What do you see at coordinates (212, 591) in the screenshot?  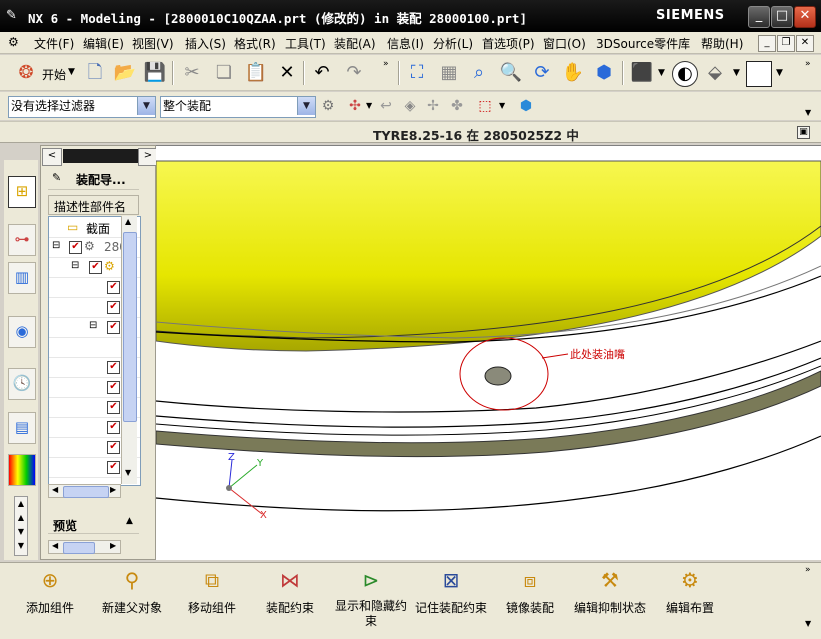 I see `move-component-button: ⧉ 移动组件` at bounding box center [212, 591].